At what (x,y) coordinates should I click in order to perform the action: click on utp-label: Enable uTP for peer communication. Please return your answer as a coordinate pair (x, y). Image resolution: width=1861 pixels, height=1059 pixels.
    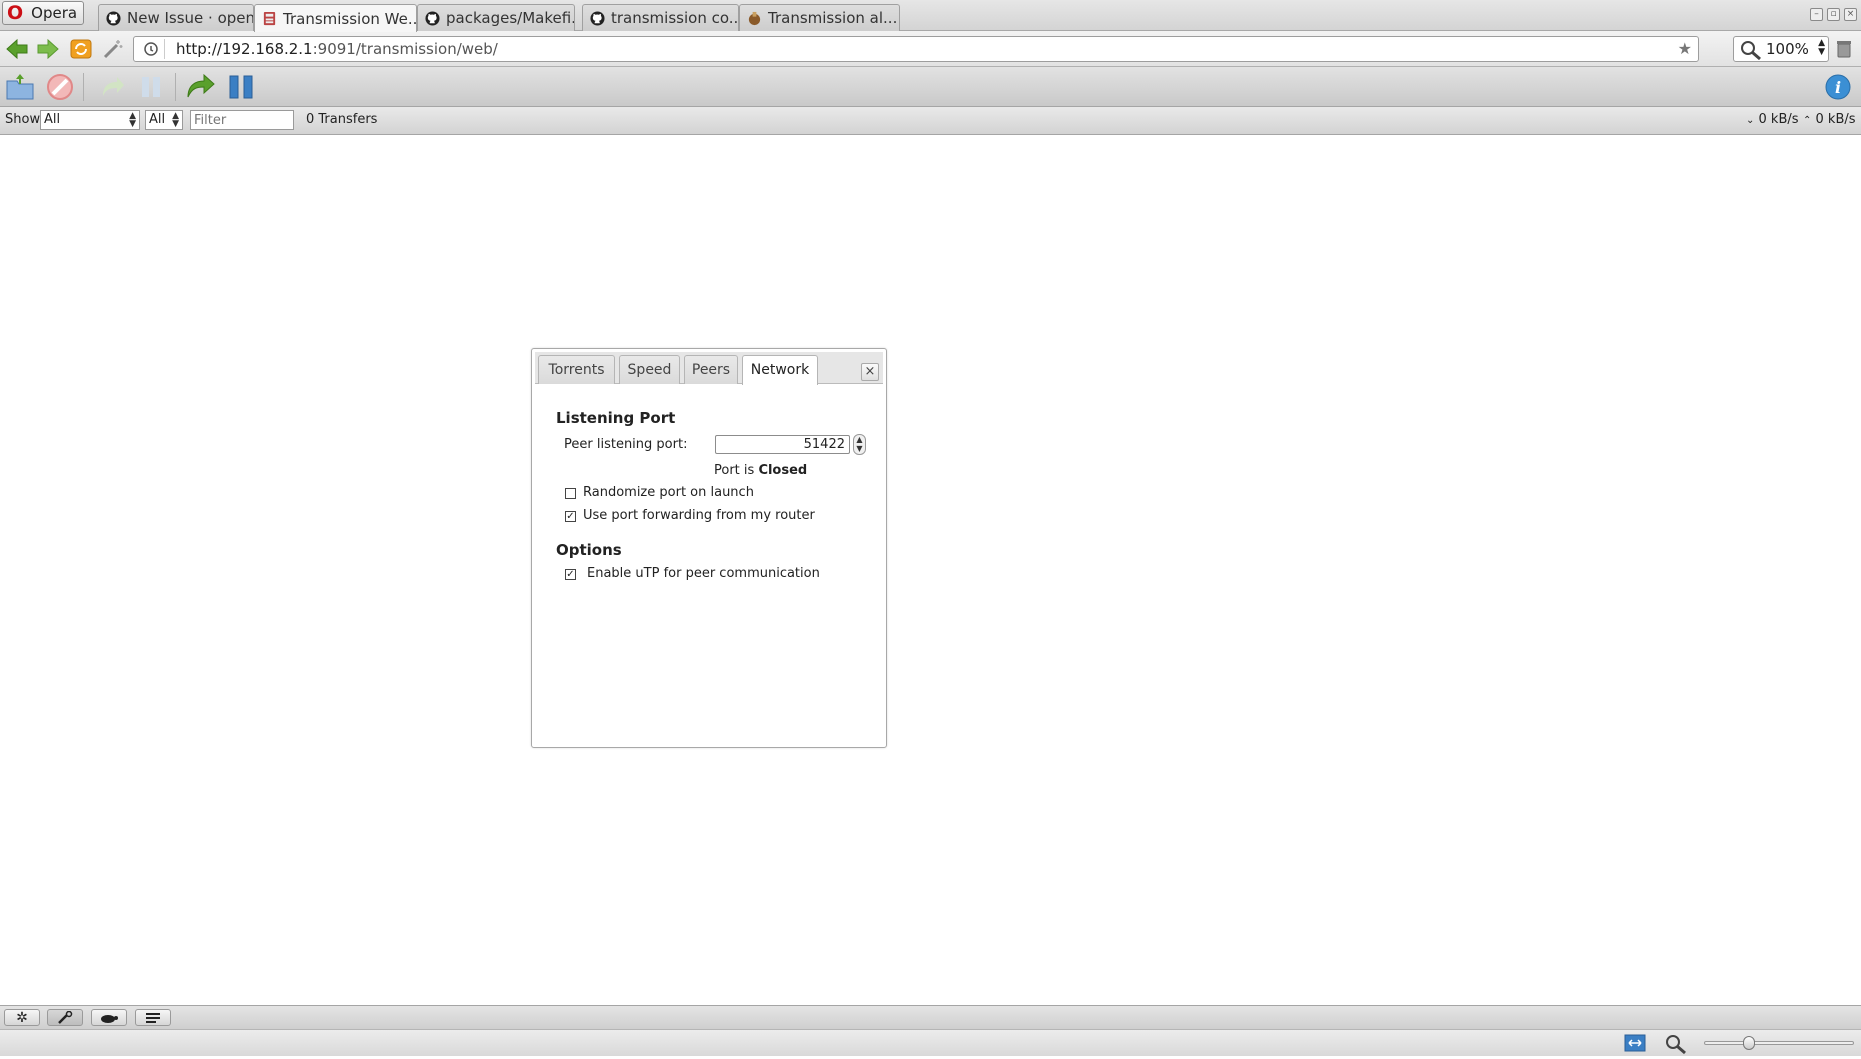
    Looking at the image, I should click on (703, 573).